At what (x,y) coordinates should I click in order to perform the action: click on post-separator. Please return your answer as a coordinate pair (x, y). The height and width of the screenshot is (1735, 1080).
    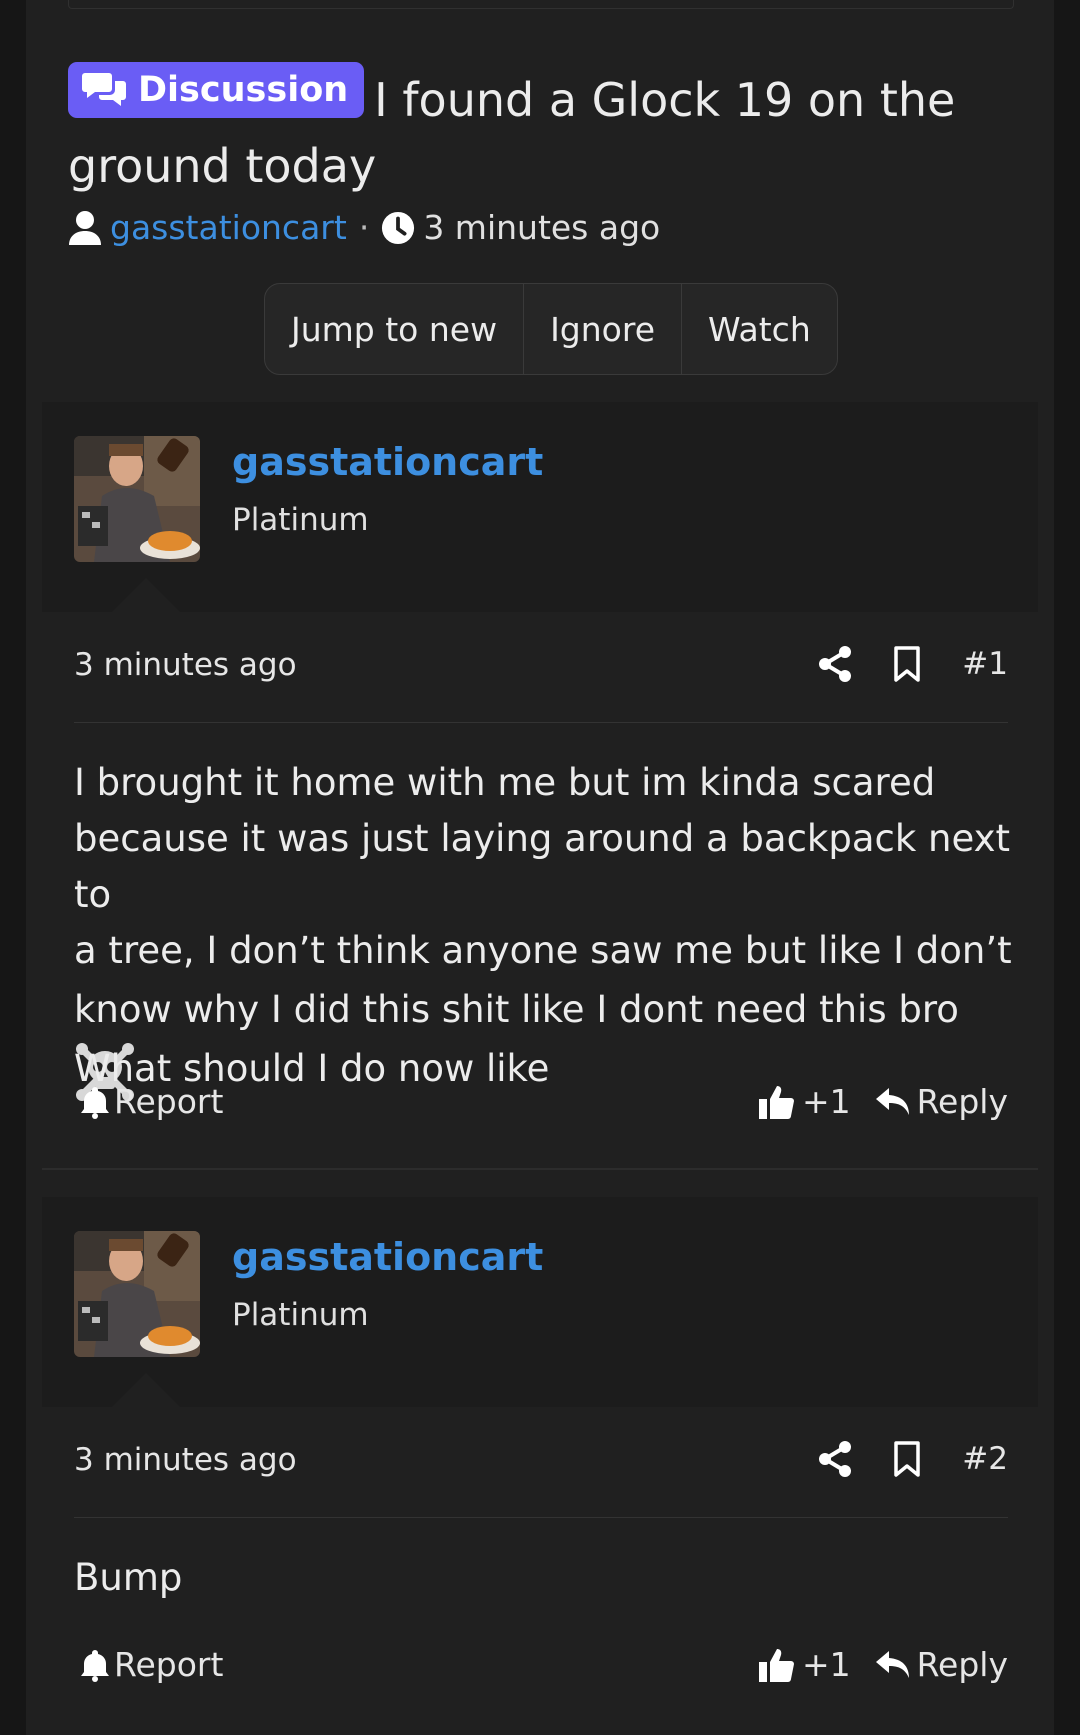
    Looking at the image, I should click on (540, 1169).